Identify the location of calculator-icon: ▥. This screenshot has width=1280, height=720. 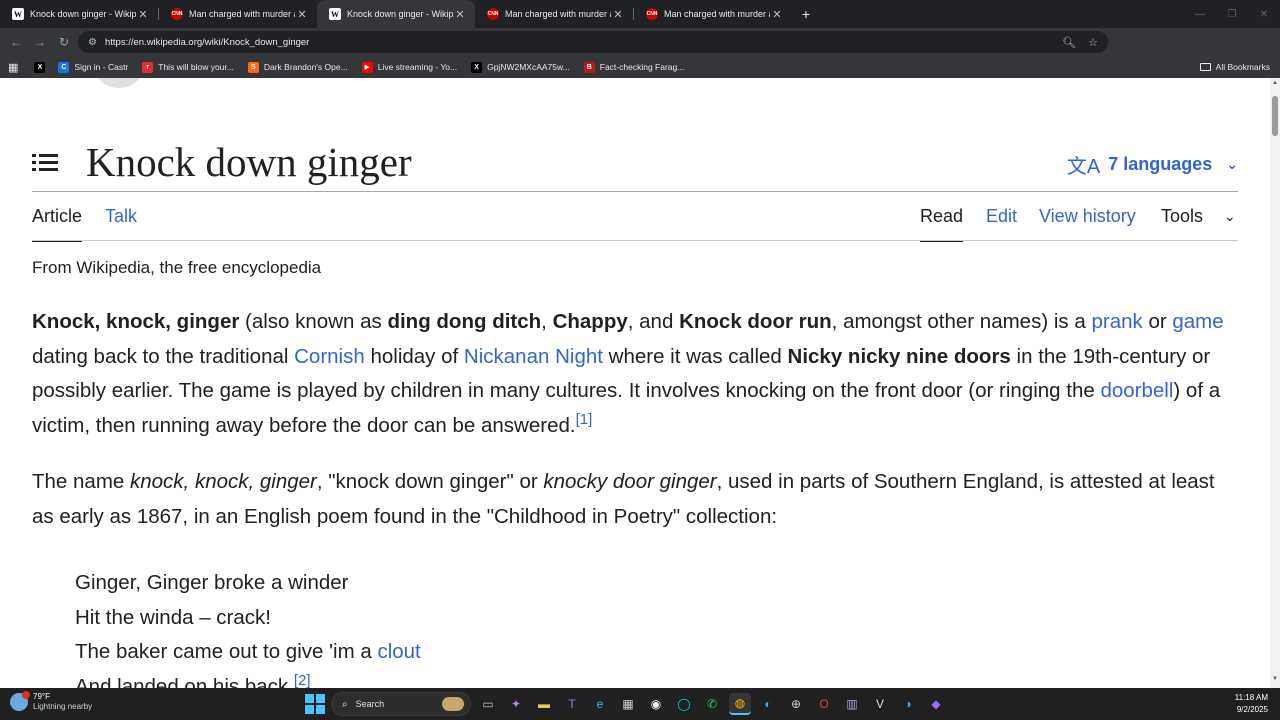
(852, 704).